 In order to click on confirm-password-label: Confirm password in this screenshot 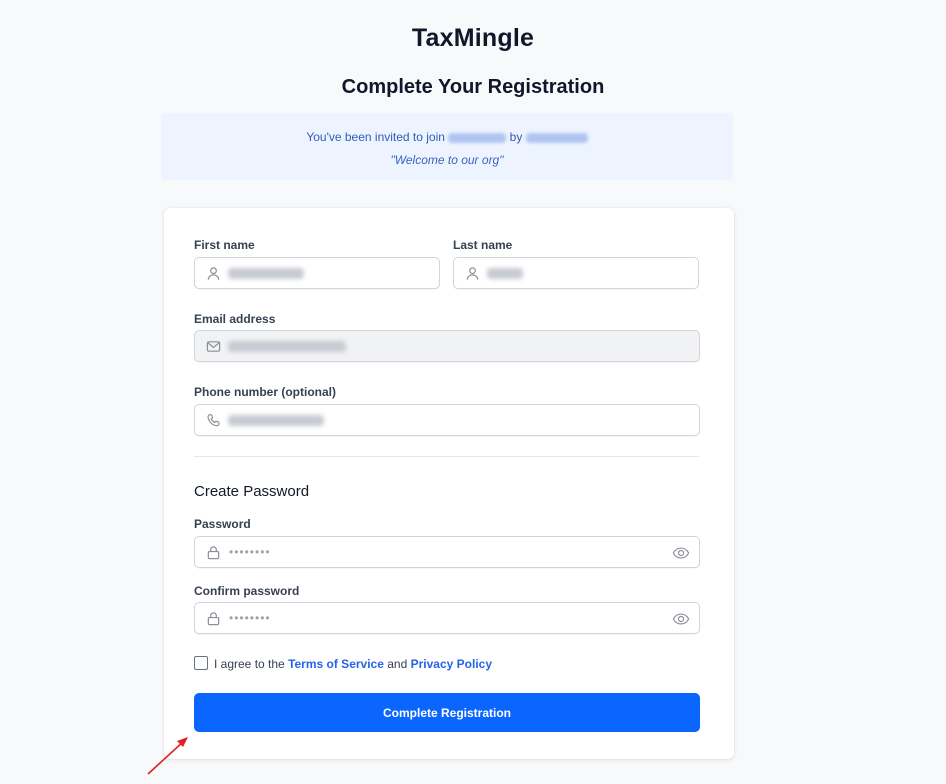, I will do `click(247, 591)`.